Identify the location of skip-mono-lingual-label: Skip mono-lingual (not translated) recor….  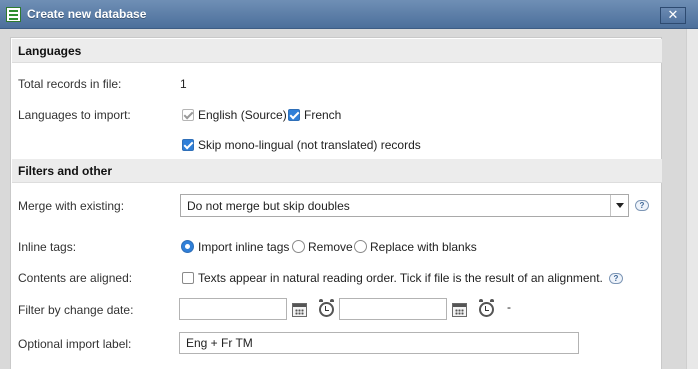
(309, 145).